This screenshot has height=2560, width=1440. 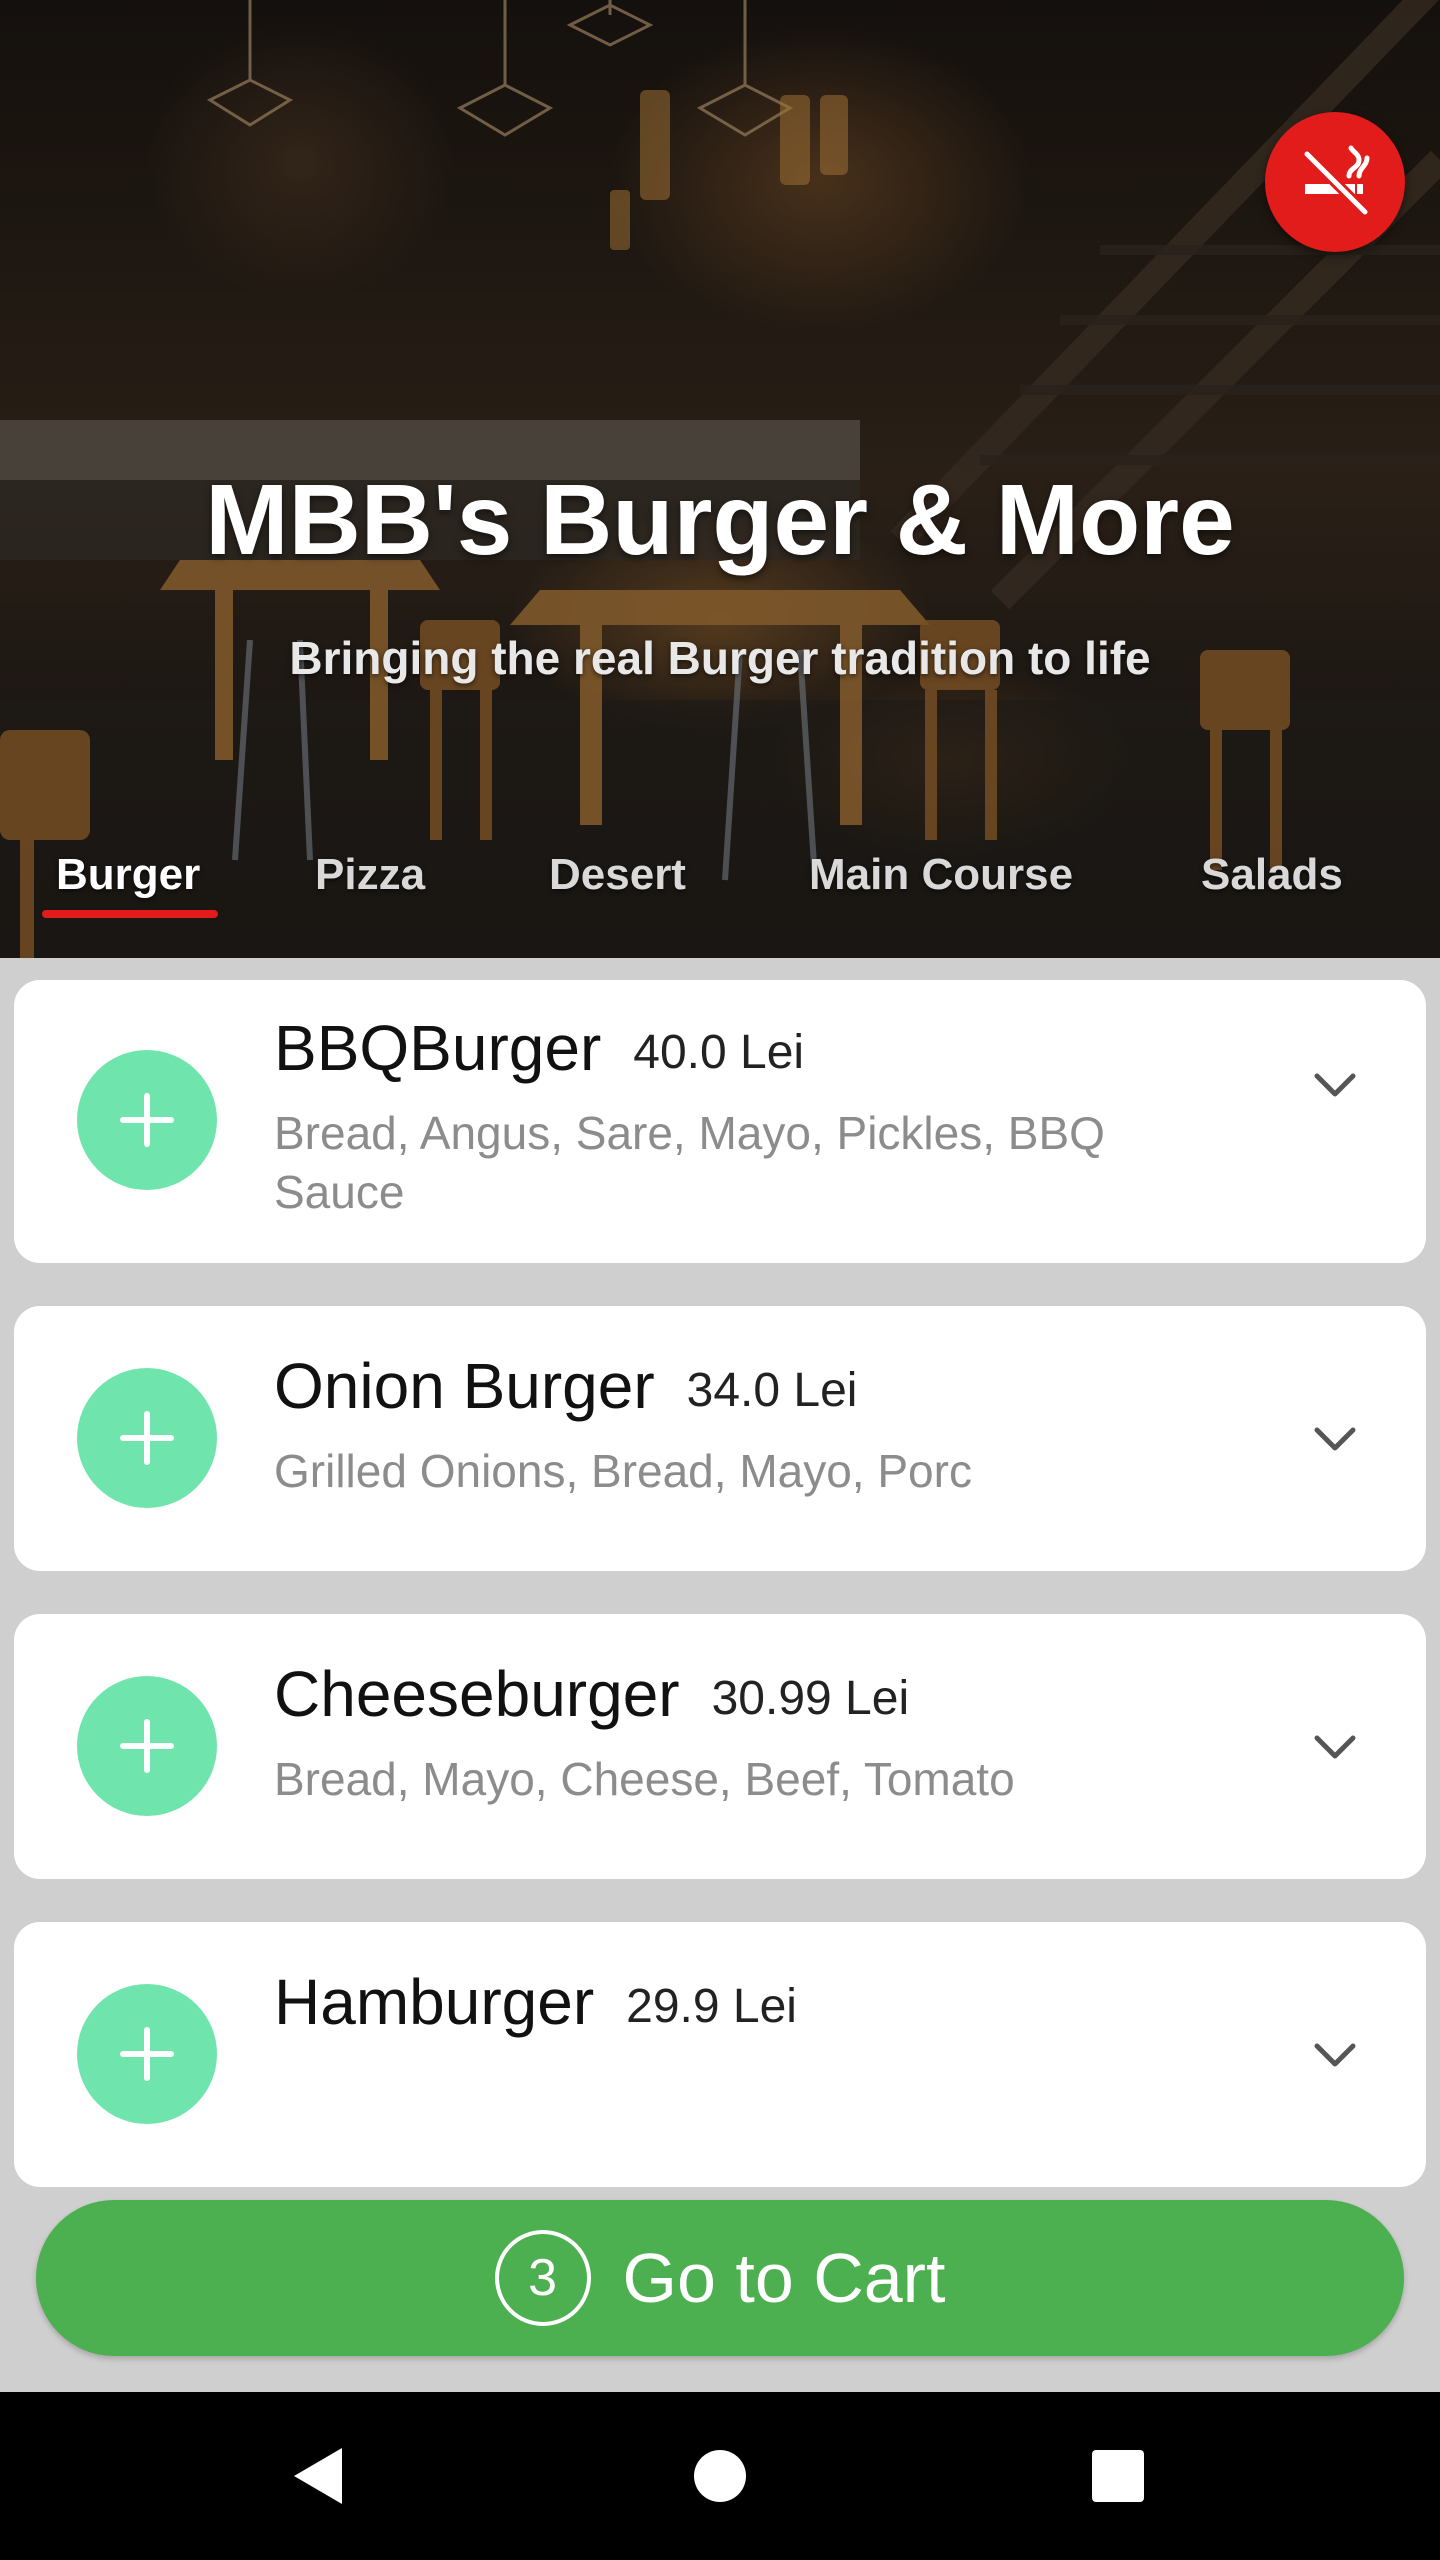 I want to click on cart-button-label: Go to Cart, so click(x=784, y=2278).